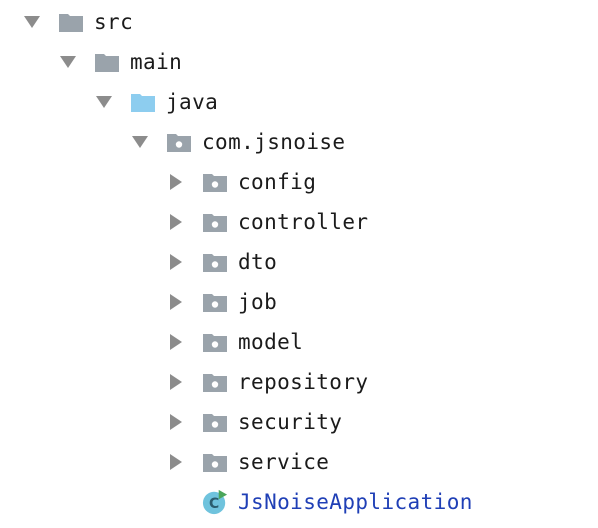 The height and width of the screenshot is (528, 598). I want to click on class-icon-letter: C, so click(214, 504).